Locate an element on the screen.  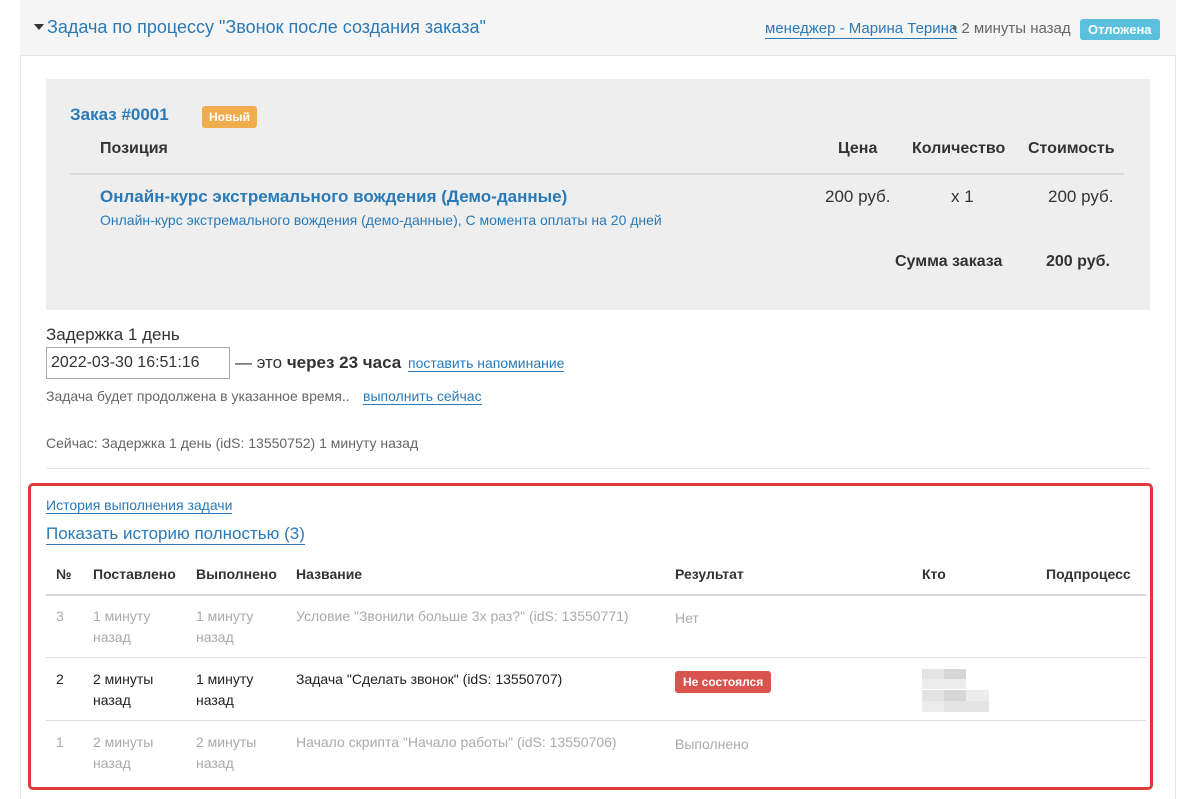
delay-relative-text: — это через 23 часа is located at coordinates (318, 363).